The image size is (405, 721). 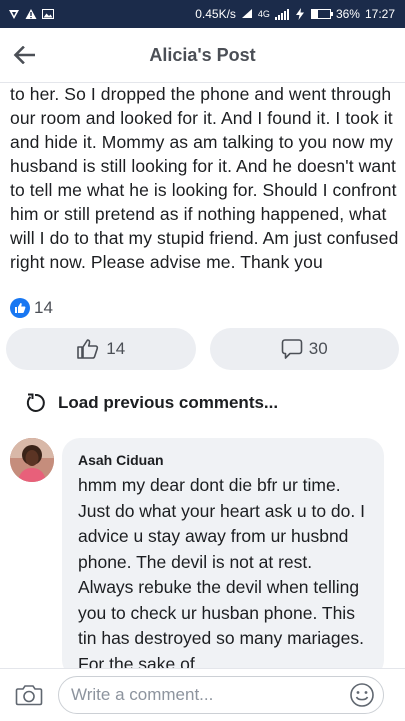 I want to click on comment-count: 30, so click(x=318, y=348).